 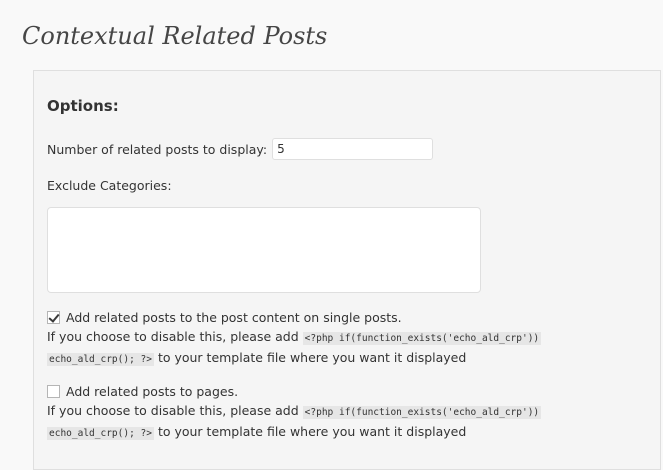 I want to click on related-count-label: Number of related posts to display:, so click(x=157, y=149).